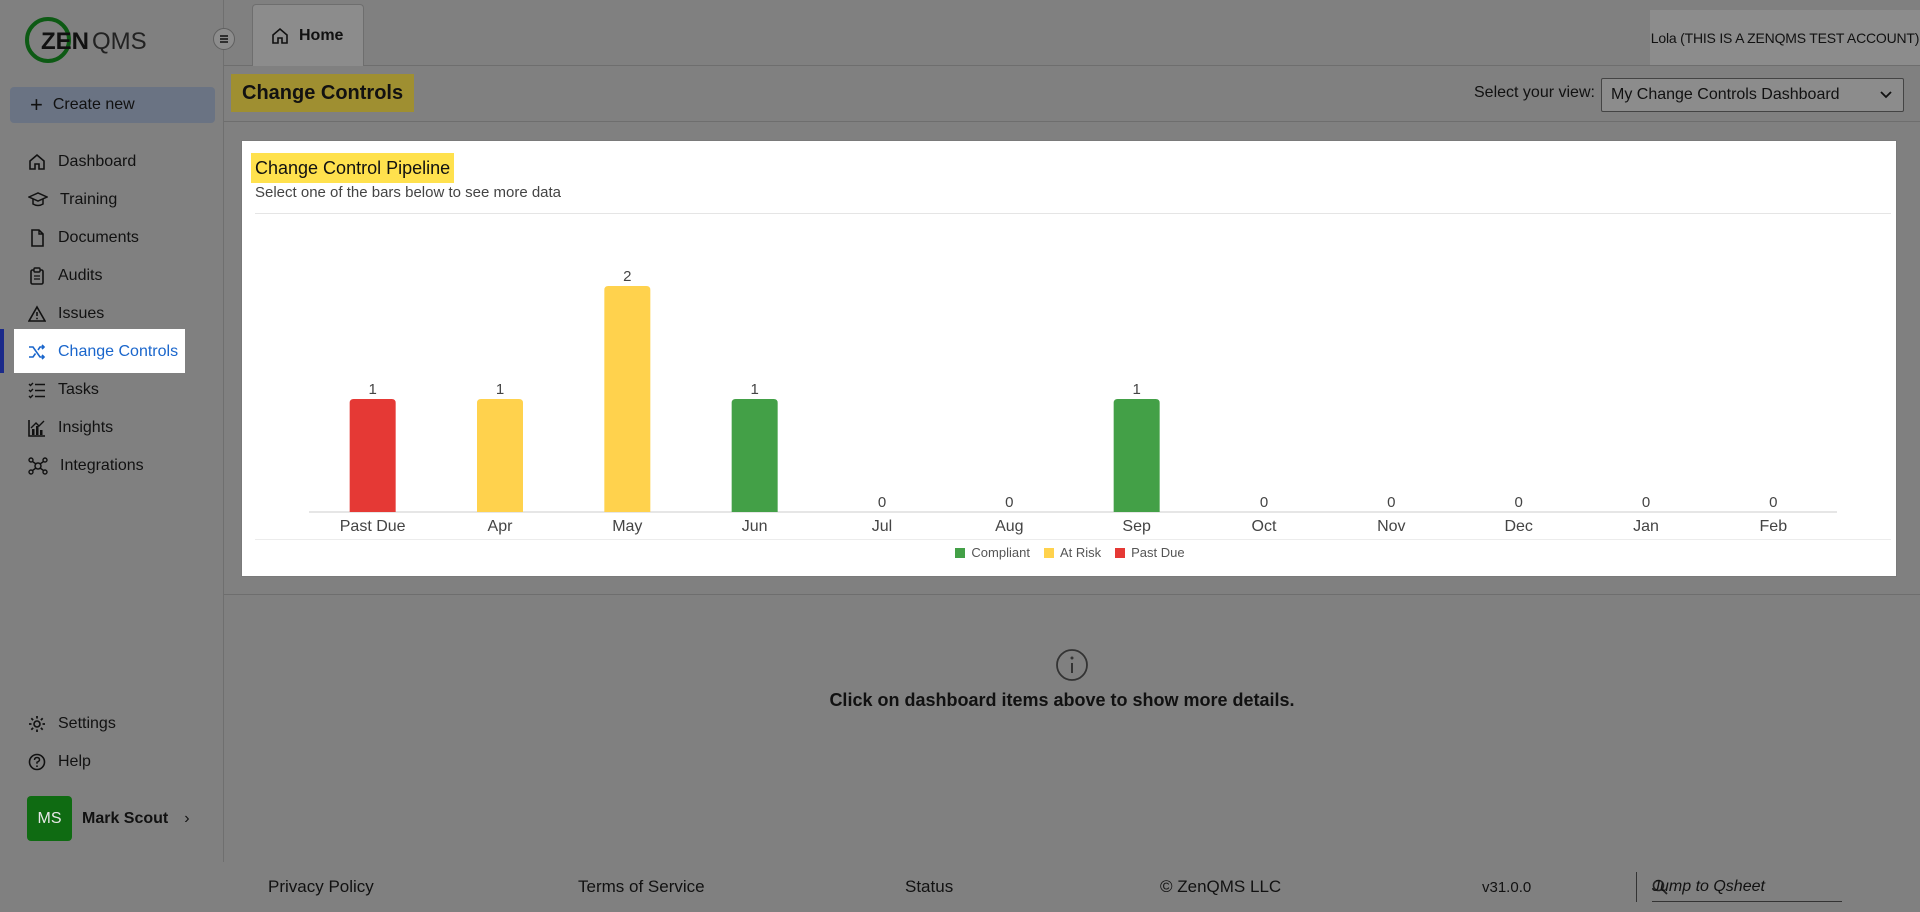 This screenshot has height=912, width=1920. I want to click on sidebar-item-integrations: Integrations, so click(112, 466).